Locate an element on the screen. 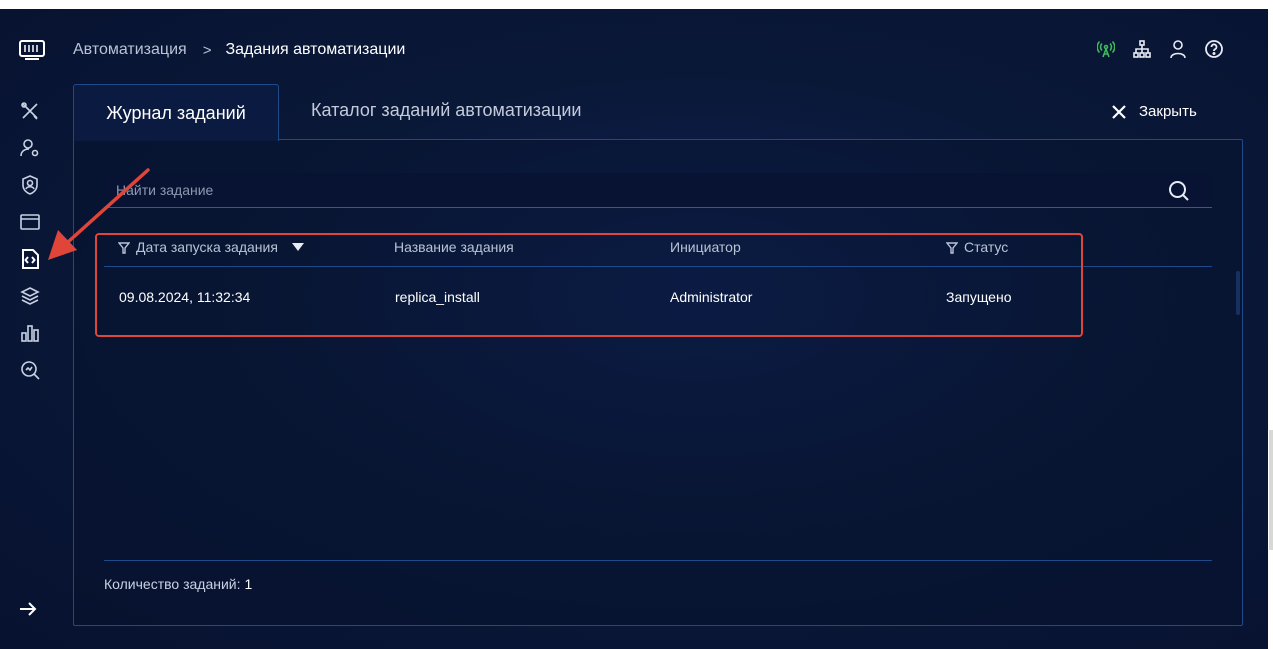  expand-sidebar-icon is located at coordinates (28, 609).